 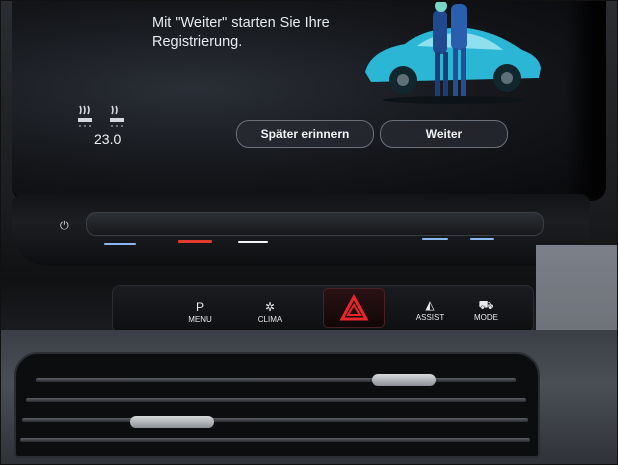 What do you see at coordinates (270, 319) in the screenshot?
I see `clima-key-label: CLIMA` at bounding box center [270, 319].